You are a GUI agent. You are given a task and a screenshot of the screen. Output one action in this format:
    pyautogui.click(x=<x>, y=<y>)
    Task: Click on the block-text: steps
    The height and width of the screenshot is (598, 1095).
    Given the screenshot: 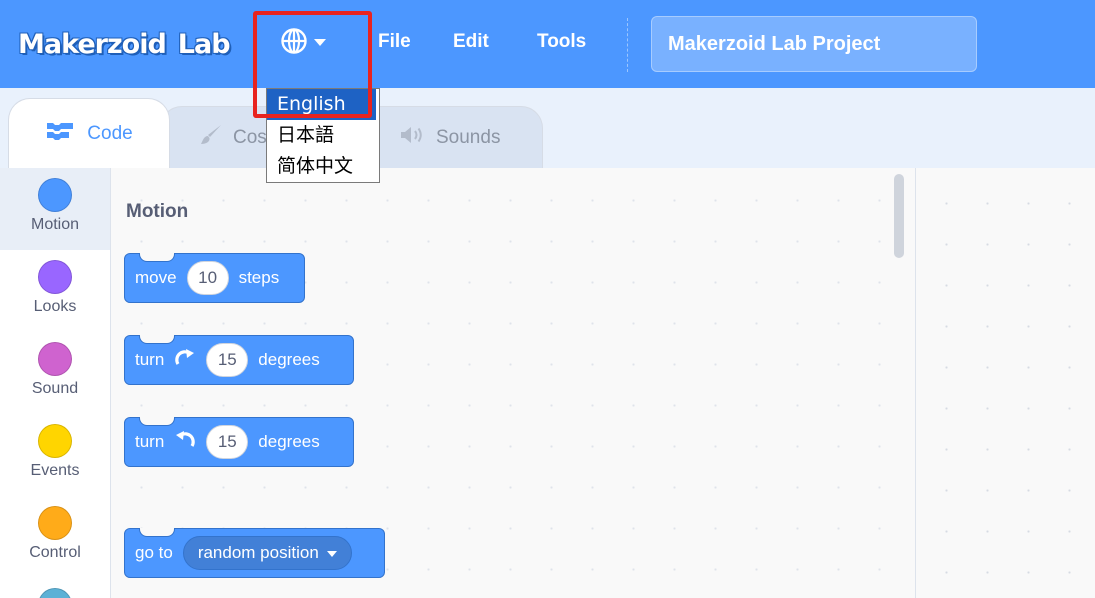 What is the action you would take?
    pyautogui.click(x=259, y=277)
    